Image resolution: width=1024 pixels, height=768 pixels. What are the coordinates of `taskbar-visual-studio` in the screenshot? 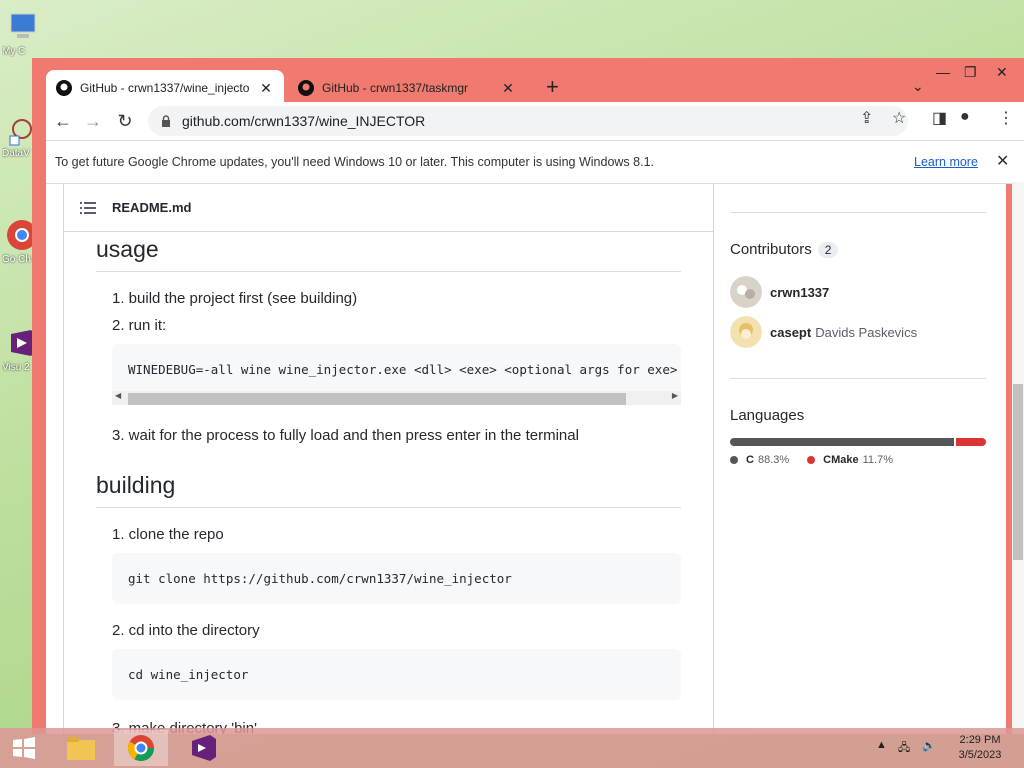 It's located at (203, 748).